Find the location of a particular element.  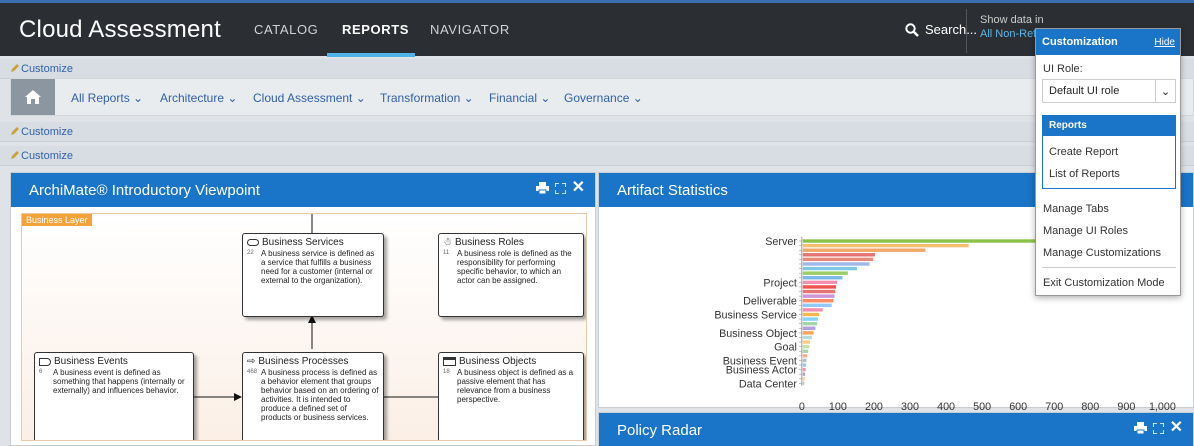

panel-header: ArchiMate® Introductory Viewpoint ✕ is located at coordinates (303, 190).